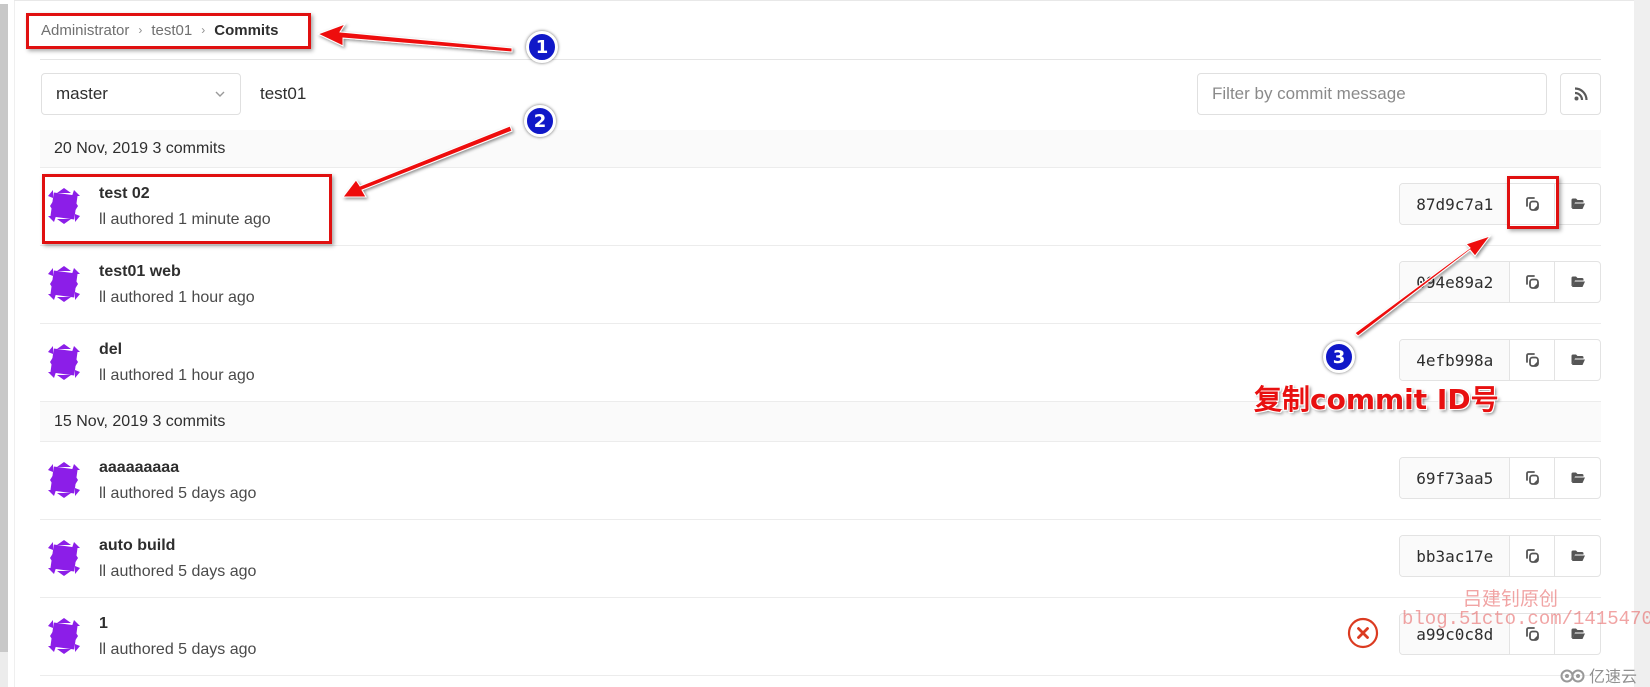 This screenshot has width=1650, height=687. What do you see at coordinates (1372, 94) in the screenshot?
I see `filter-commit-input` at bounding box center [1372, 94].